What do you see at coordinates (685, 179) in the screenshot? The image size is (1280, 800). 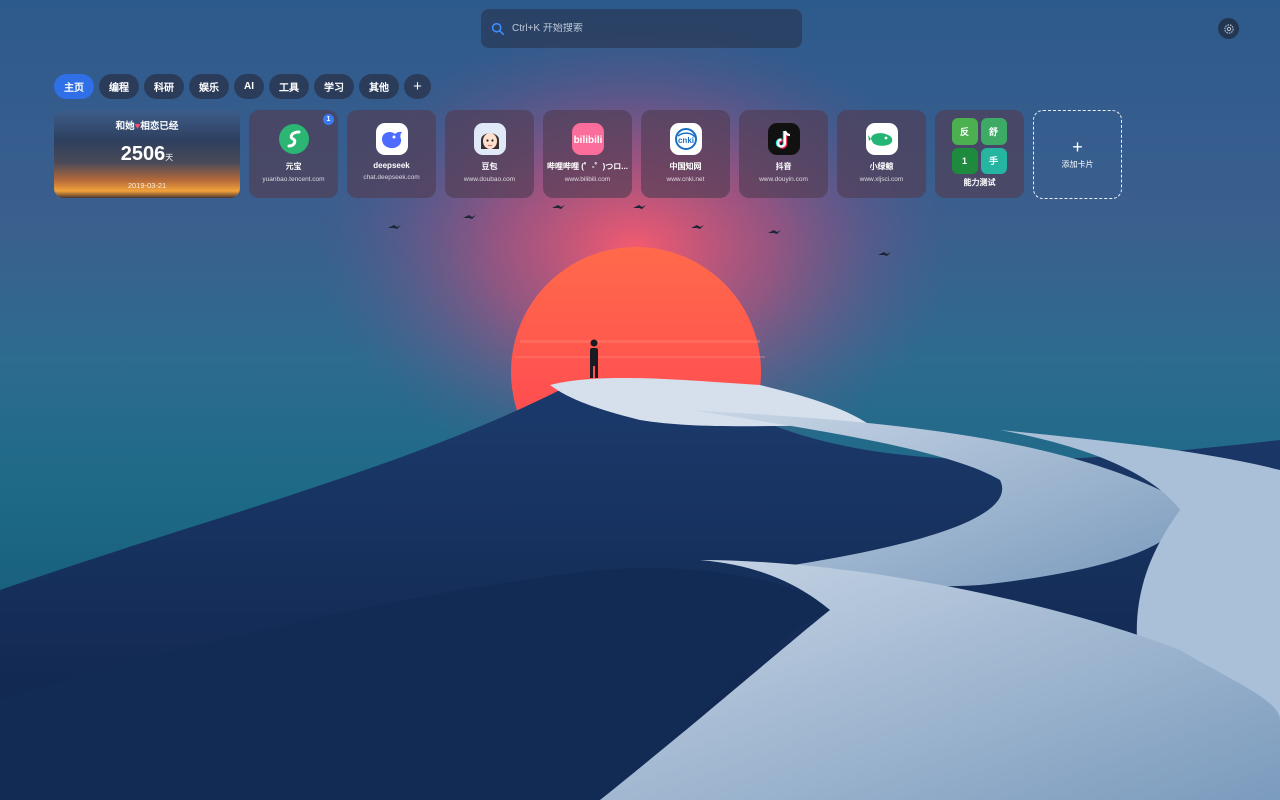 I see `card-url: www.cnki.net` at bounding box center [685, 179].